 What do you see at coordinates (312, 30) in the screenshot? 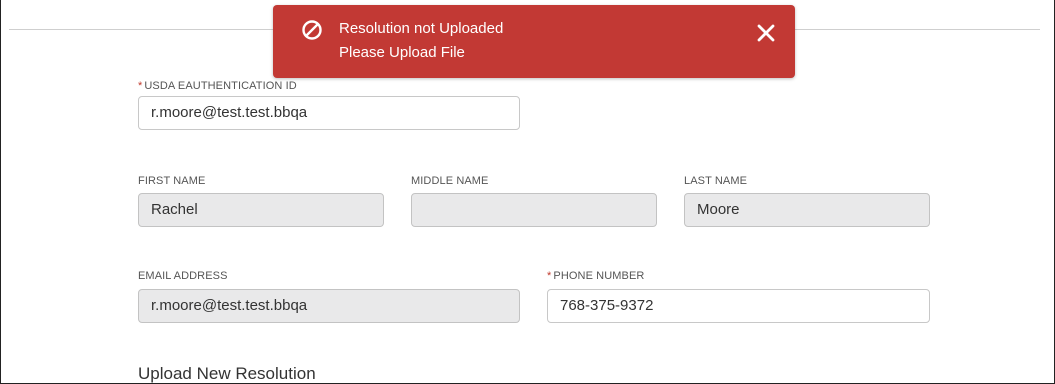
I see `ban-icon` at bounding box center [312, 30].